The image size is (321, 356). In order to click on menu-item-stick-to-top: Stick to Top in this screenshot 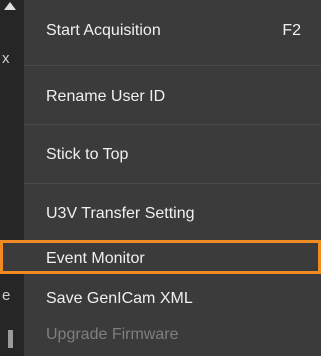, I will do `click(172, 160)`.